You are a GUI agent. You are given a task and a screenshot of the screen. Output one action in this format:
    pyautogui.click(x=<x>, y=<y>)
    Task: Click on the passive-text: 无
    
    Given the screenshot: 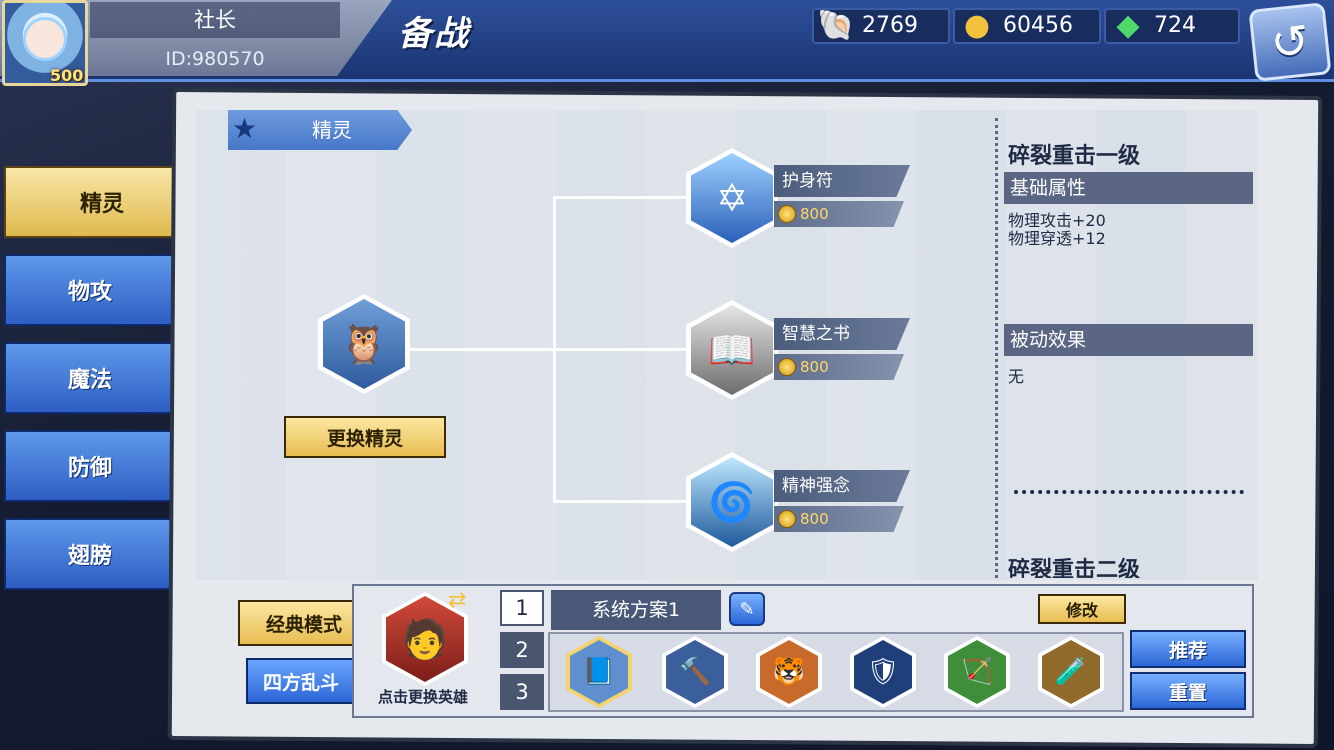 What is the action you would take?
    pyautogui.click(x=1016, y=376)
    